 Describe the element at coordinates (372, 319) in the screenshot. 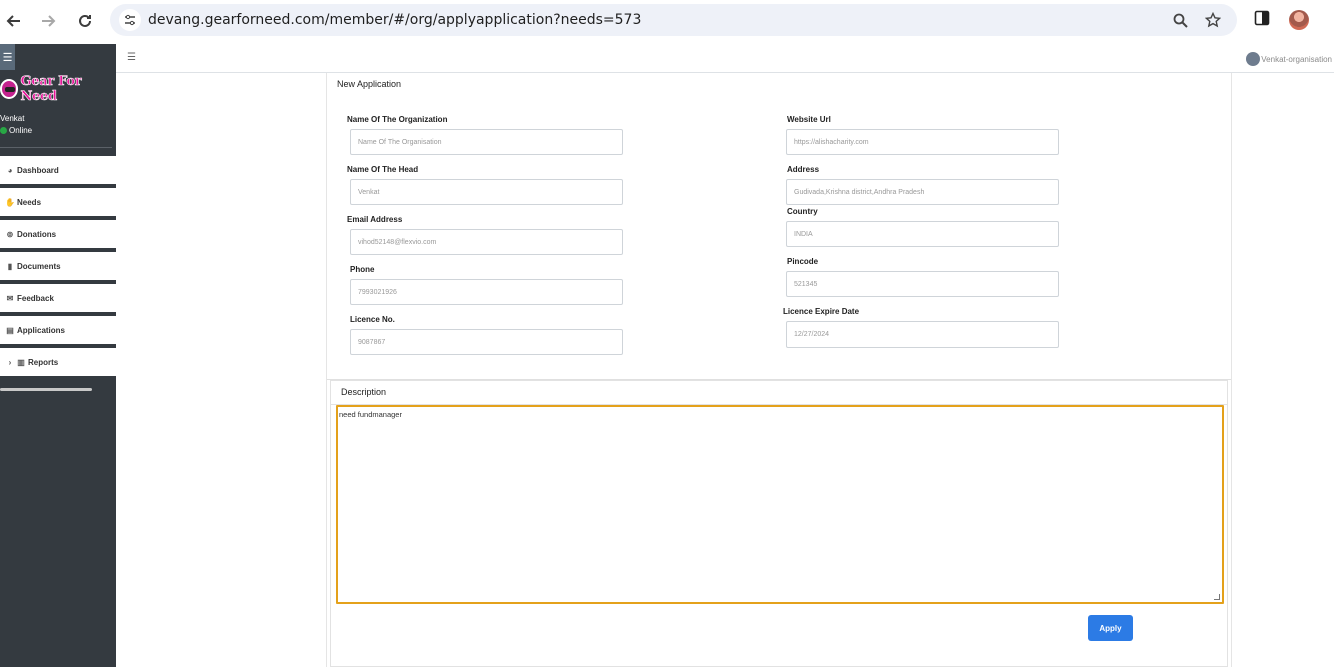

I see `licence-label: Licence No.` at that location.